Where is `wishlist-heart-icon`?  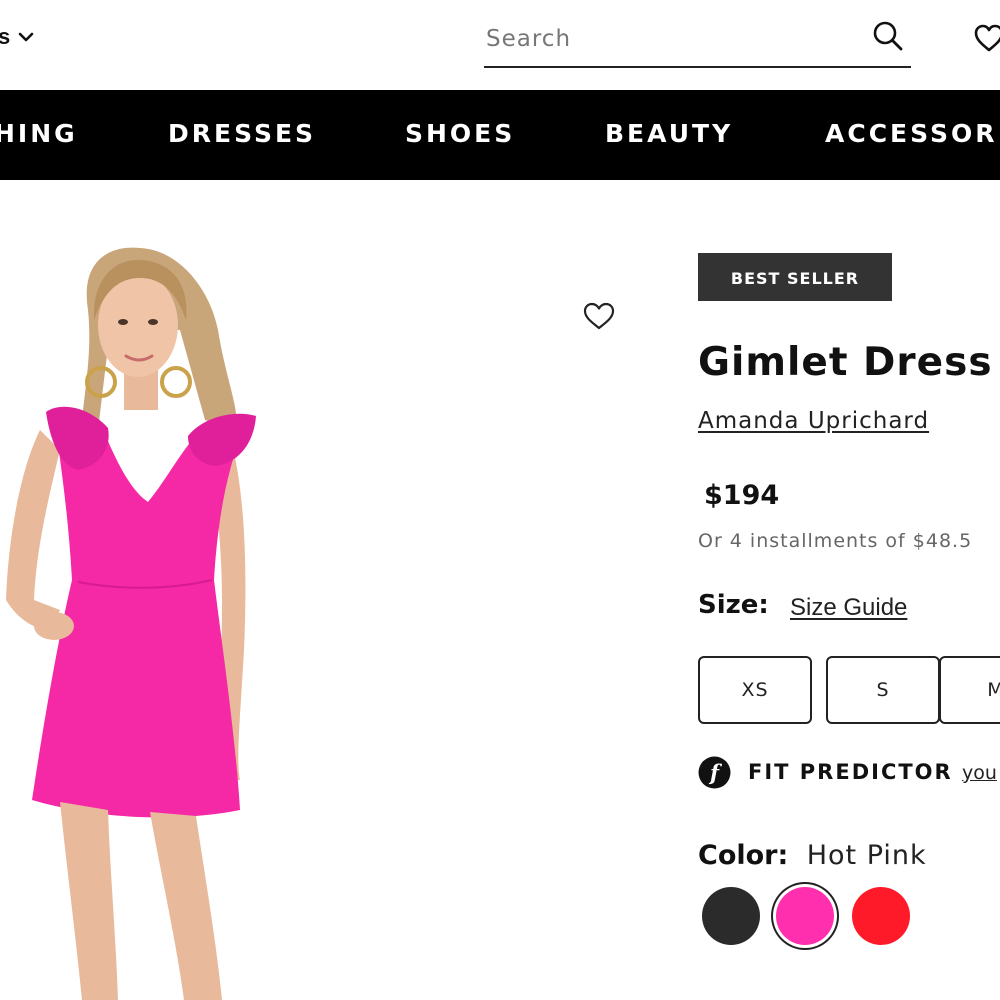 wishlist-heart-icon is located at coordinates (986, 38).